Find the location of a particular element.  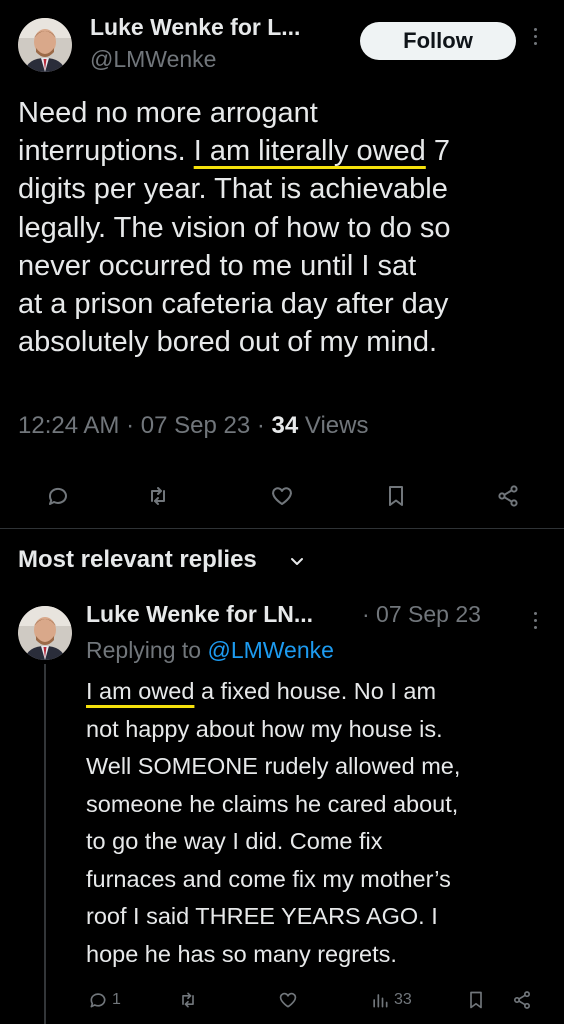

reply-bookmark-button is located at coordinates (476, 1000).